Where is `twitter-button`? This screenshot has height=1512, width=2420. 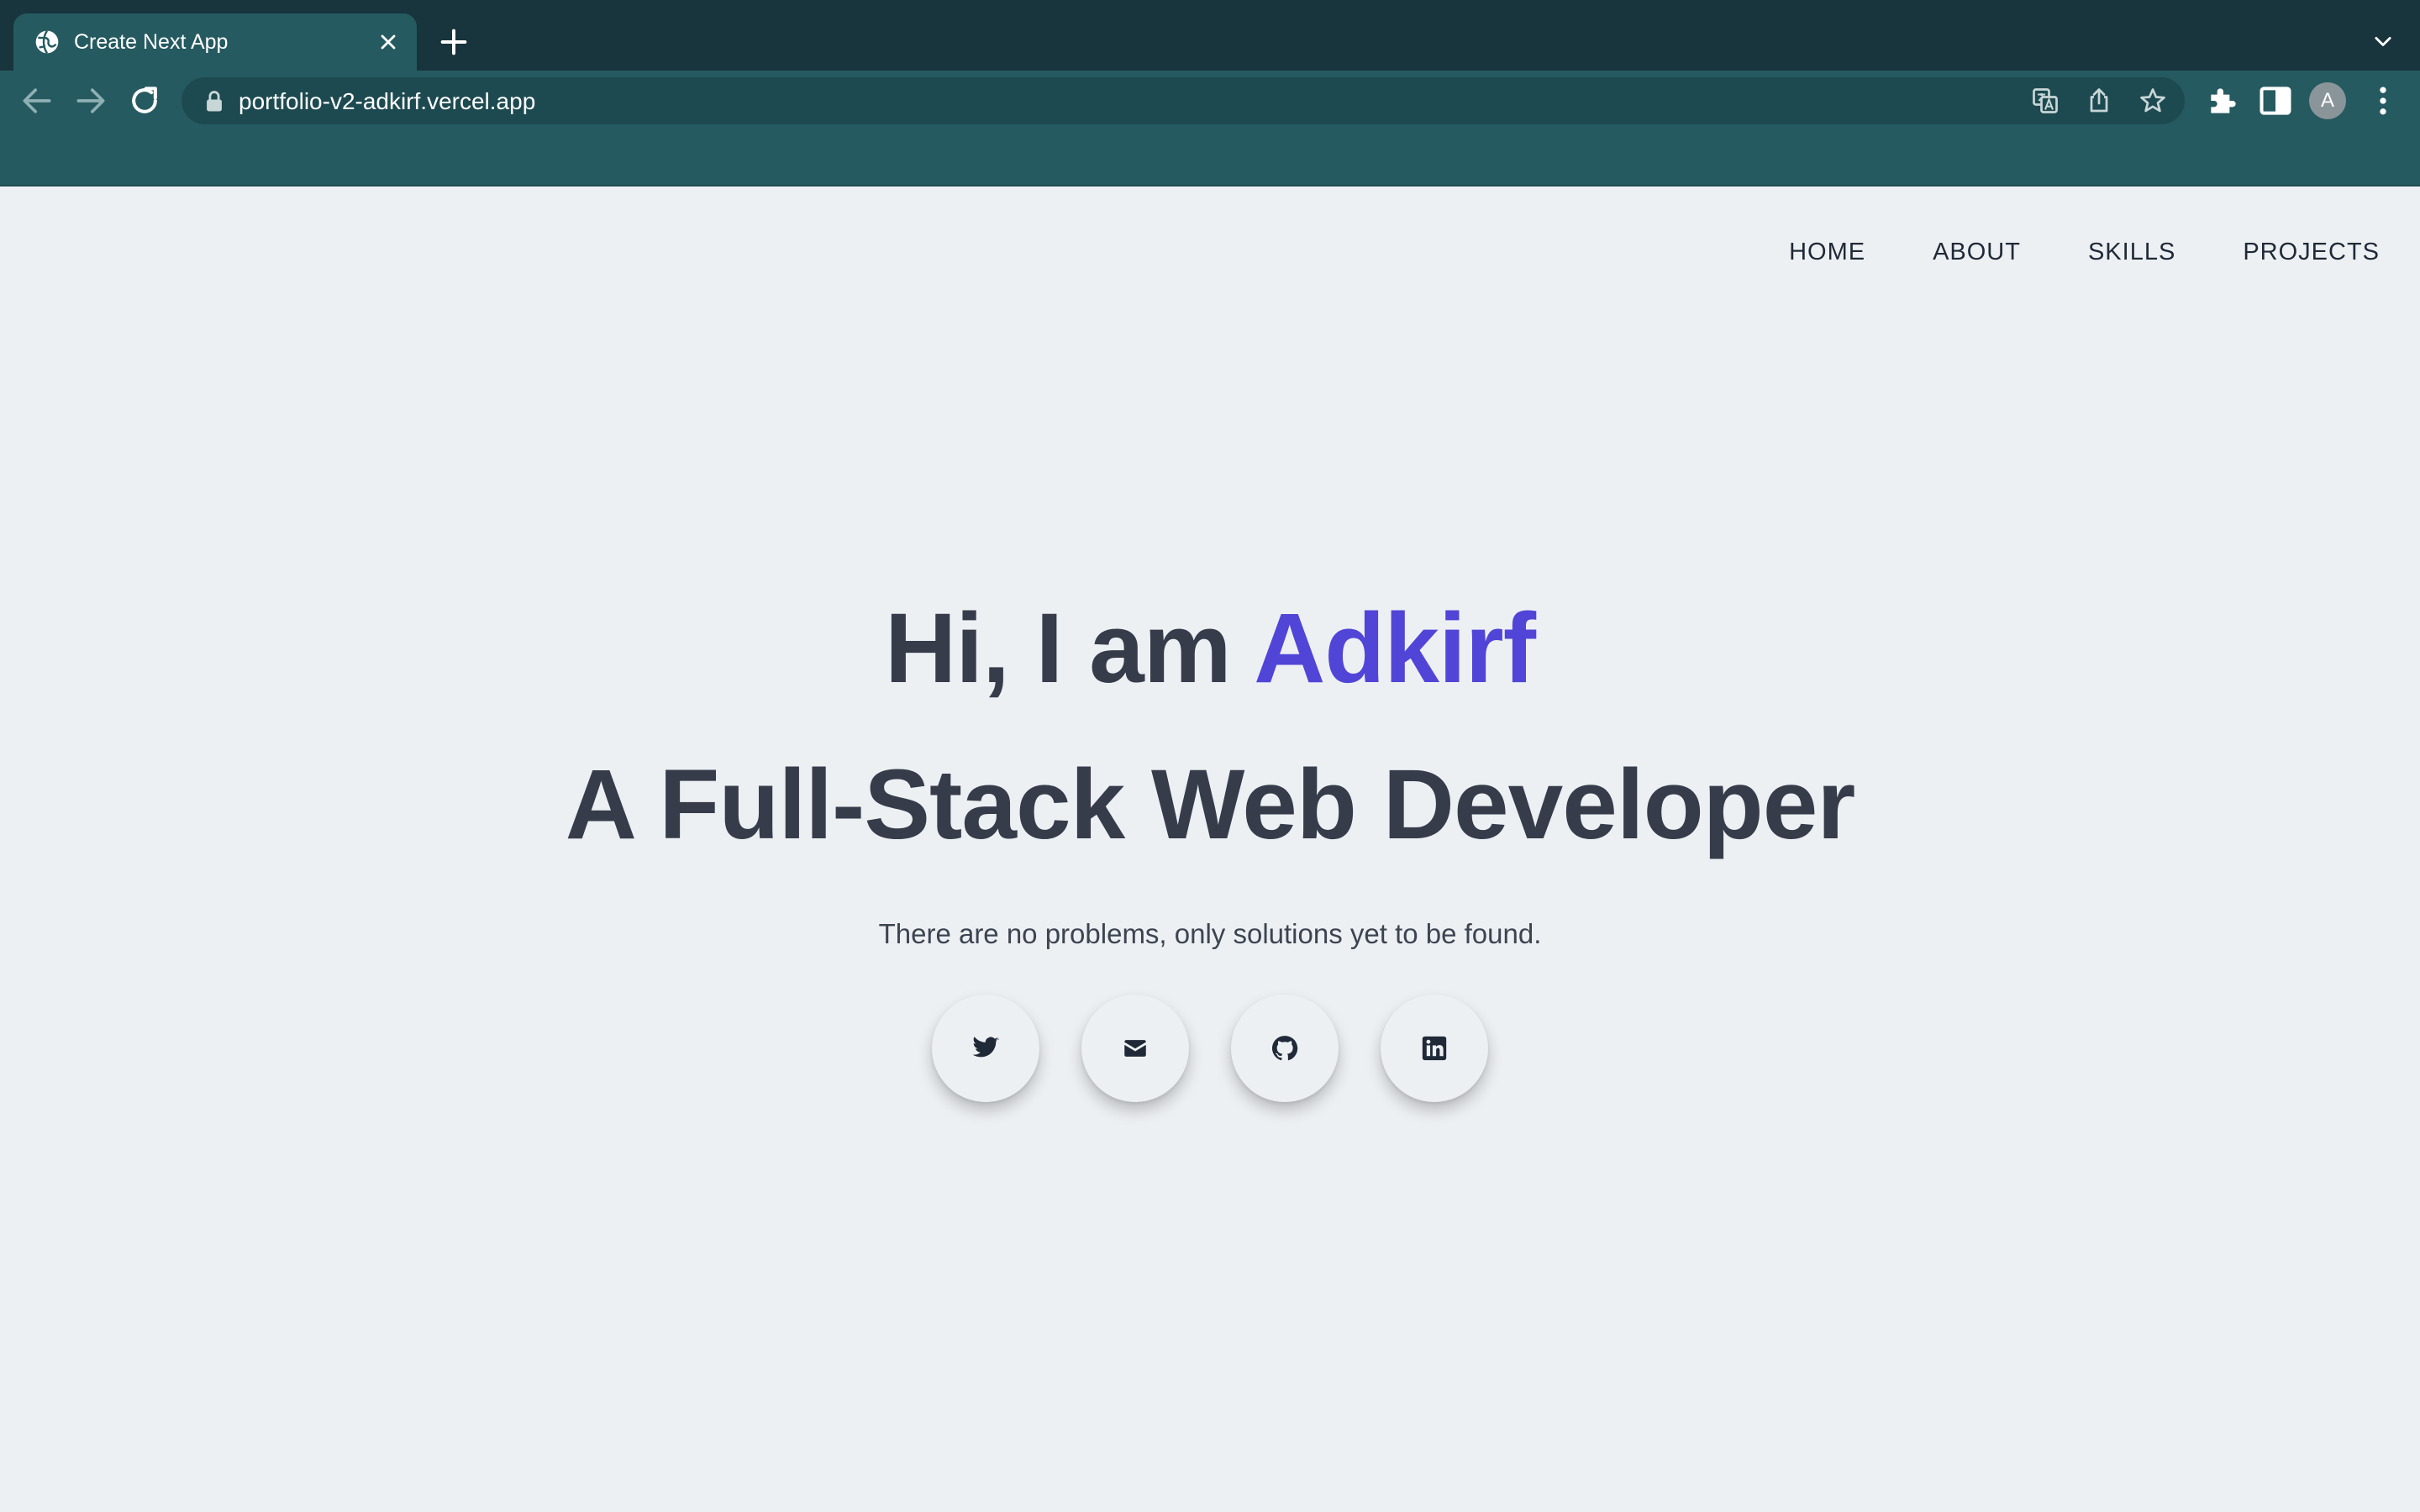 twitter-button is located at coordinates (986, 1048).